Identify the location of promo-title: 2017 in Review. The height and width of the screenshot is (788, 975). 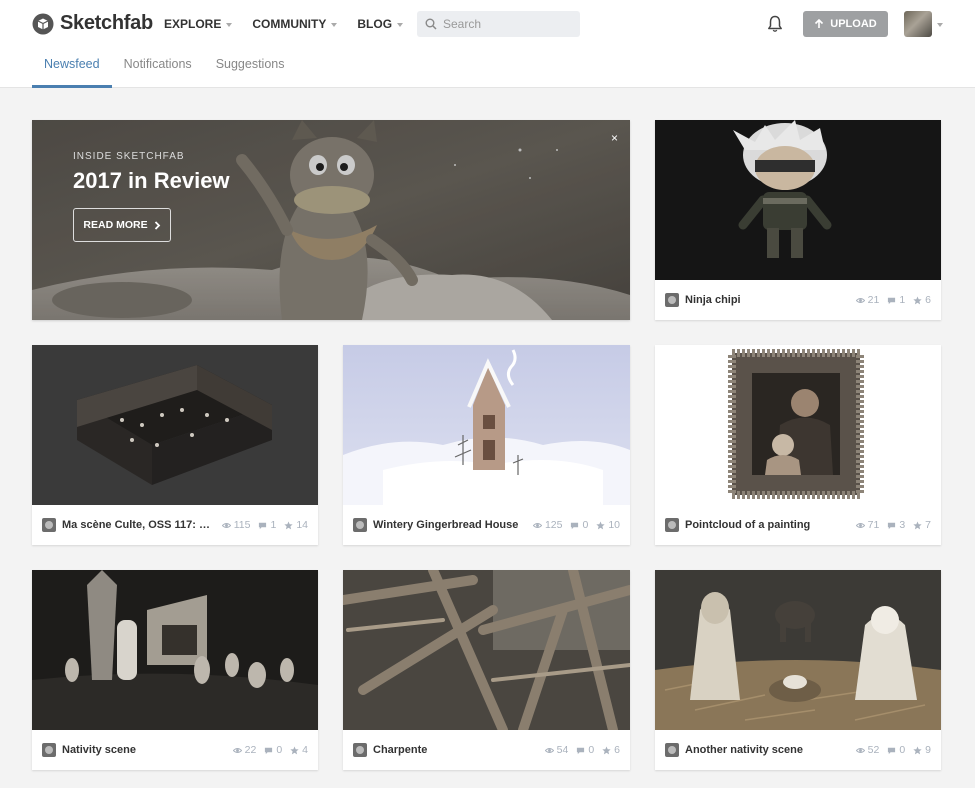
(151, 180).